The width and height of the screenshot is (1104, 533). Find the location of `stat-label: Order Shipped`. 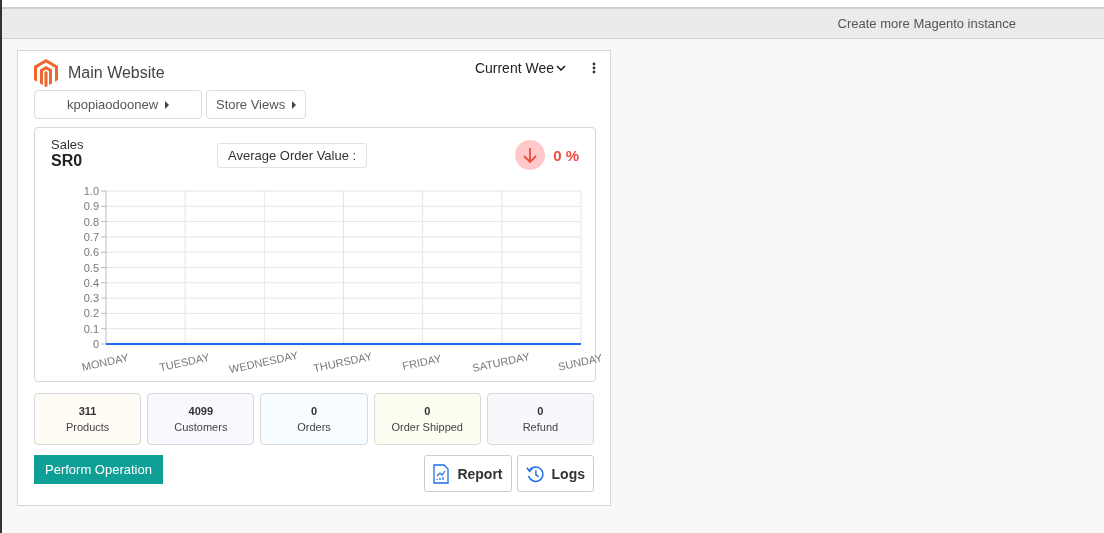

stat-label: Order Shipped is located at coordinates (427, 427).